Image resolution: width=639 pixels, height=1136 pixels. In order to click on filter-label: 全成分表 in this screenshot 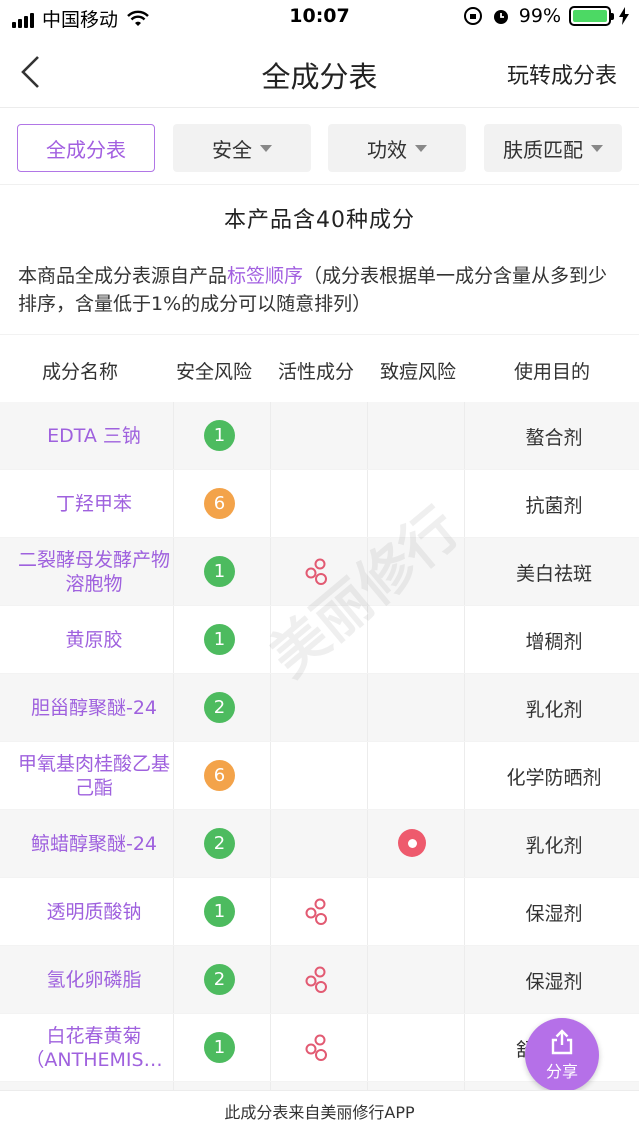, I will do `click(86, 149)`.